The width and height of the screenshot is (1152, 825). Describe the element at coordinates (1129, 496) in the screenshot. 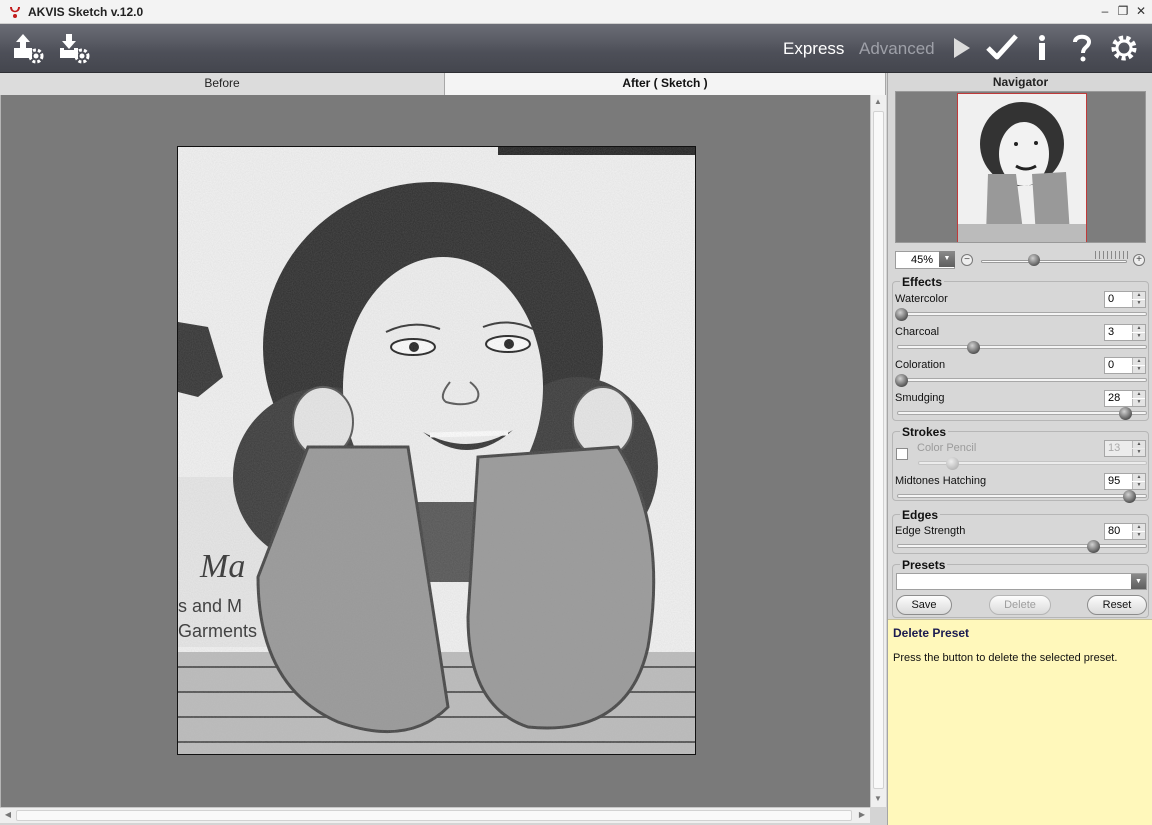

I see `midtones-hatching-slider-knob` at that location.